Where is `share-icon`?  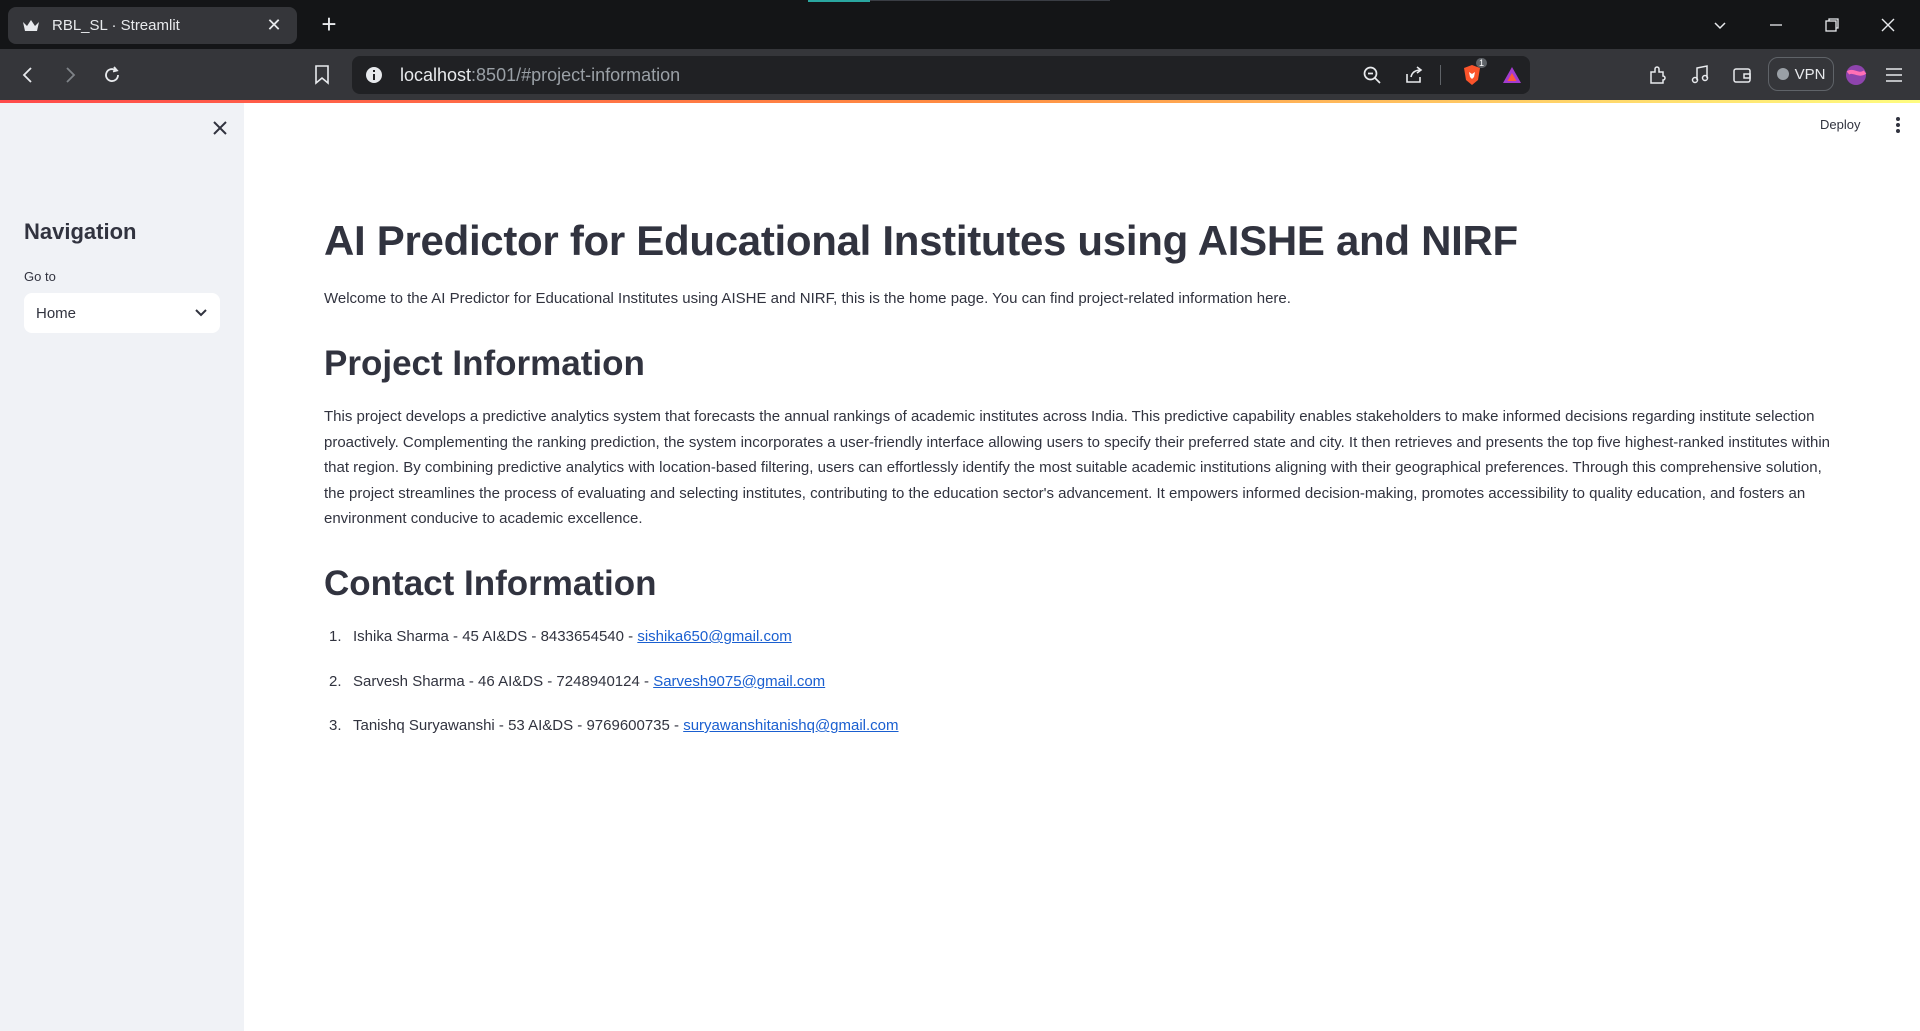
share-icon is located at coordinates (1414, 75).